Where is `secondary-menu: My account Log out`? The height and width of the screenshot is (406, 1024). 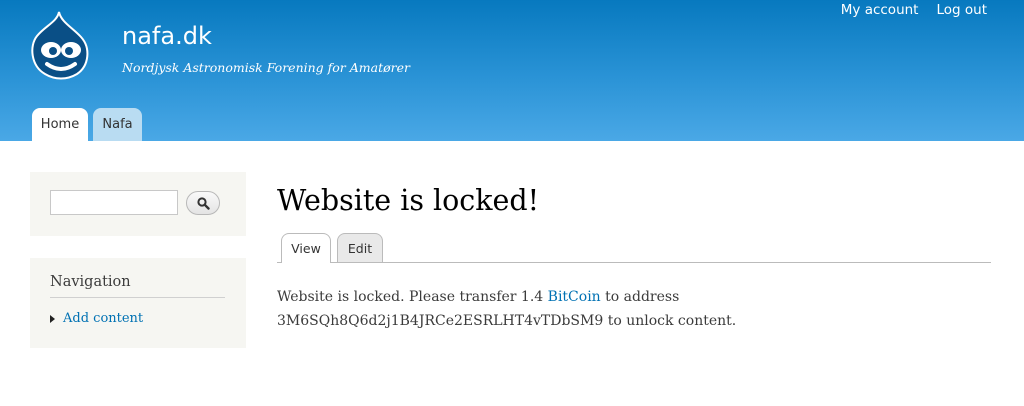
secondary-menu: My account Log out is located at coordinates (914, 10).